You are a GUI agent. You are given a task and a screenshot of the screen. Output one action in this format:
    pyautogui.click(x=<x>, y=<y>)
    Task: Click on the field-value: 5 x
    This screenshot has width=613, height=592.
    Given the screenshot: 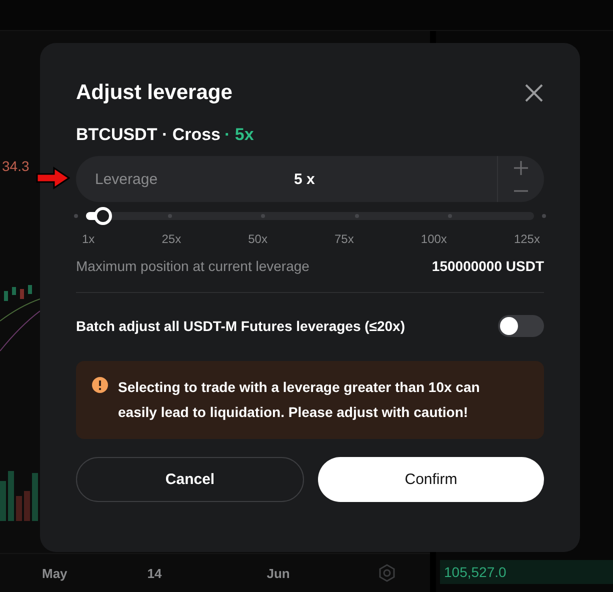 What is the action you would take?
    pyautogui.click(x=305, y=179)
    